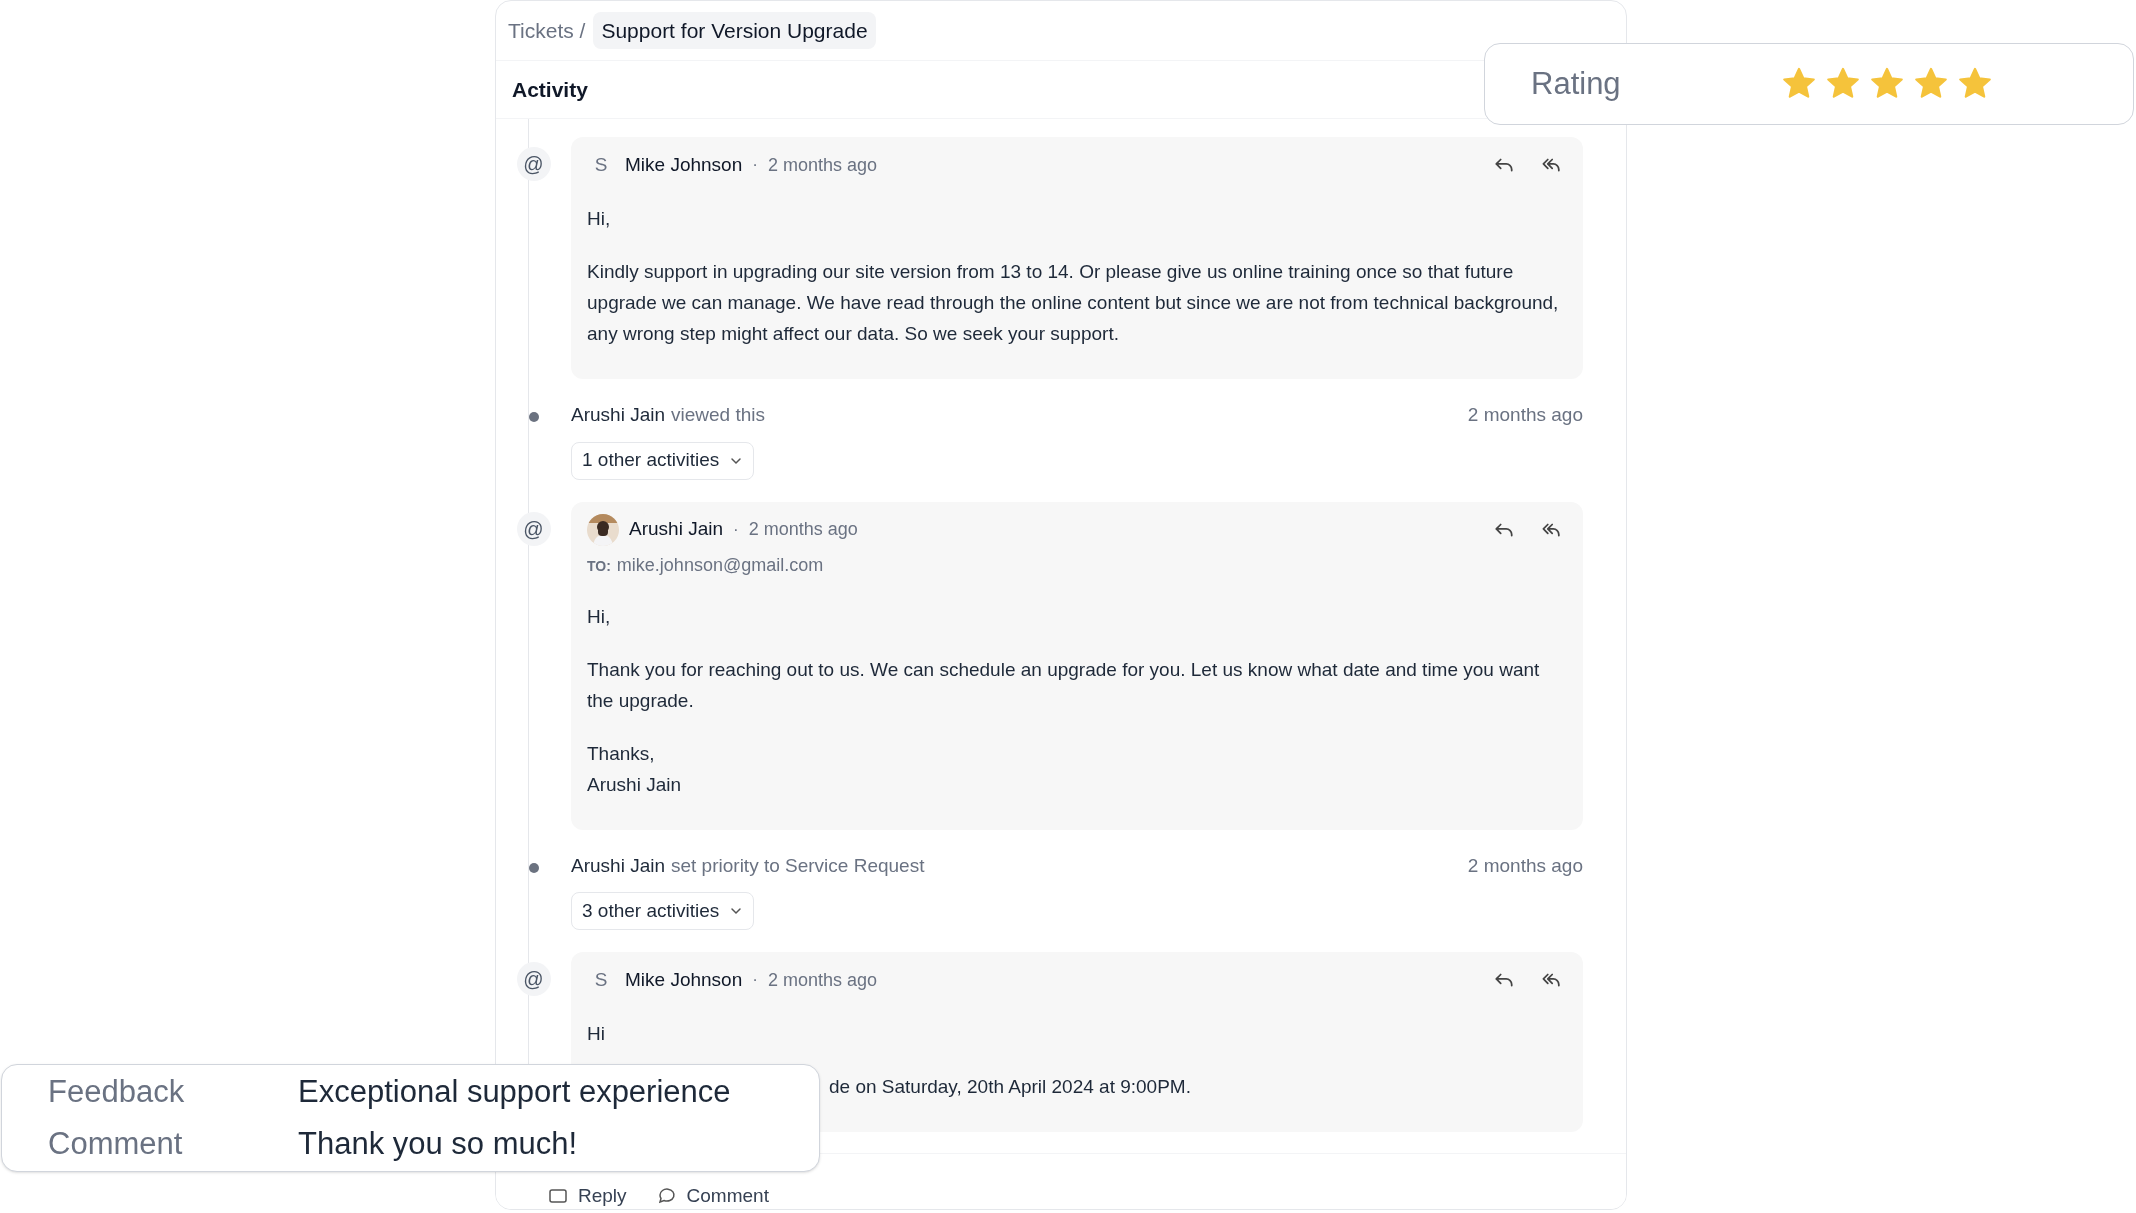  I want to click on rating-label: Rating, so click(1576, 83).